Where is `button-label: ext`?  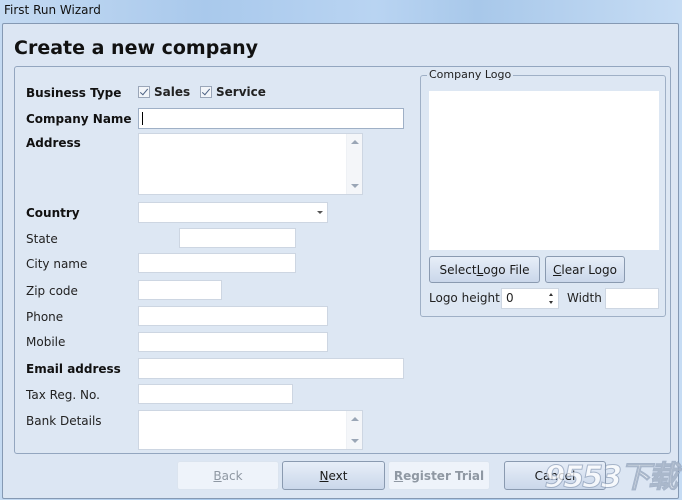
button-label: ext is located at coordinates (338, 475).